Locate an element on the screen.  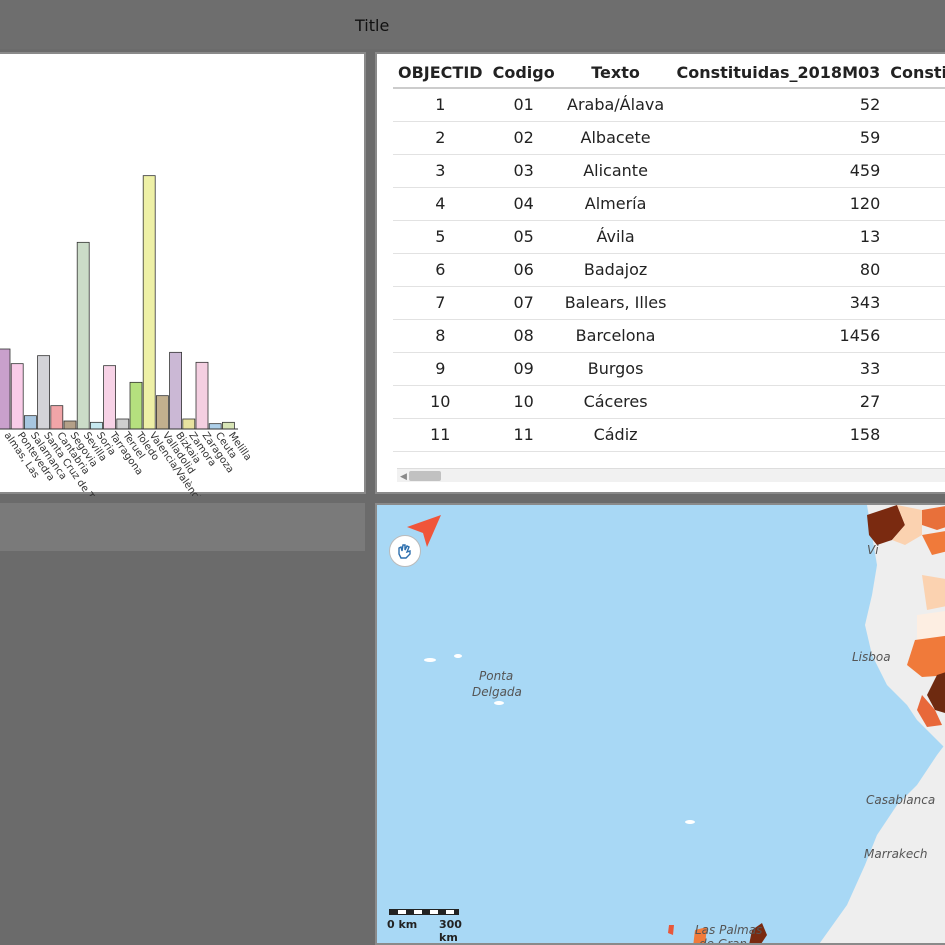
table-cell: 01 is located at coordinates (523, 105).